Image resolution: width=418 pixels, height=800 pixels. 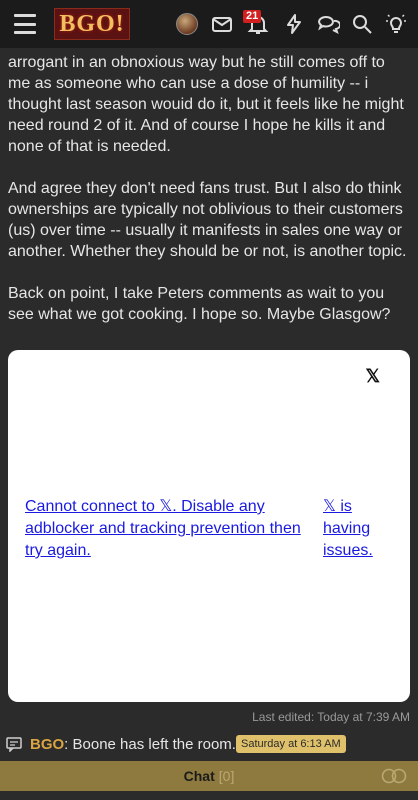 What do you see at coordinates (199, 776) in the screenshot?
I see `chat-label: Chat` at bounding box center [199, 776].